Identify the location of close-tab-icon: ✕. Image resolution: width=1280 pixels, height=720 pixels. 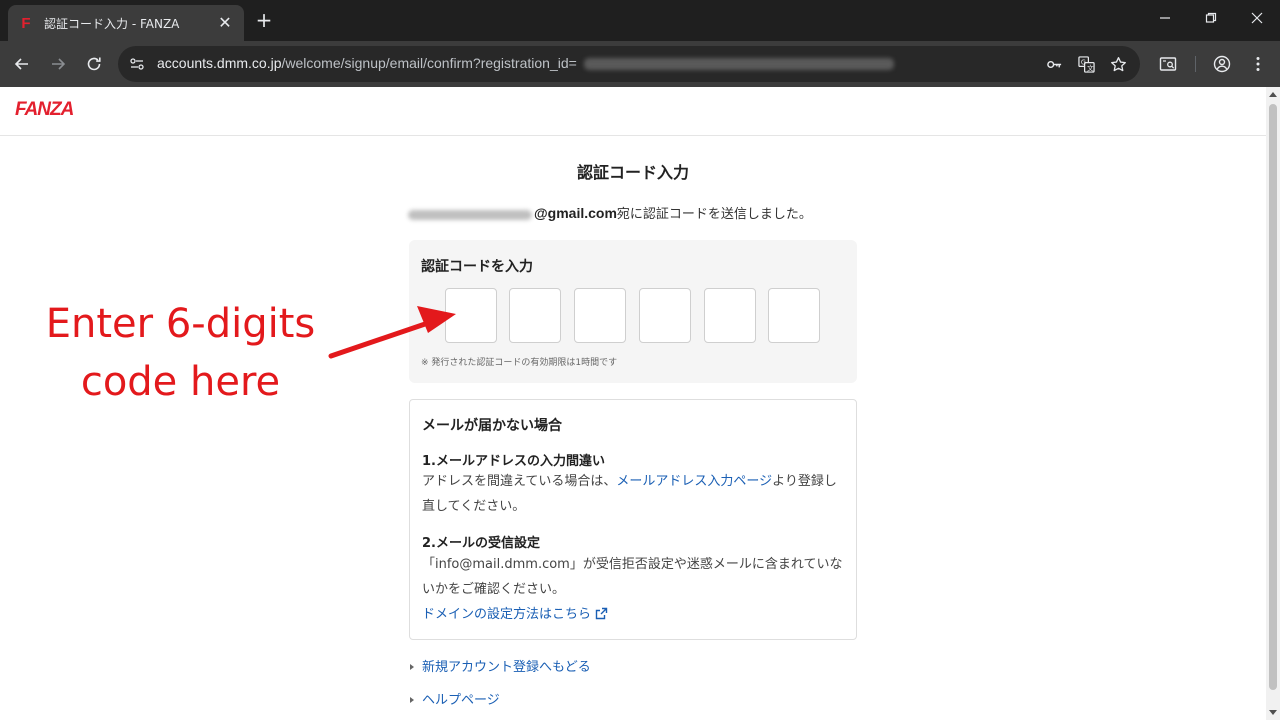
(225, 23).